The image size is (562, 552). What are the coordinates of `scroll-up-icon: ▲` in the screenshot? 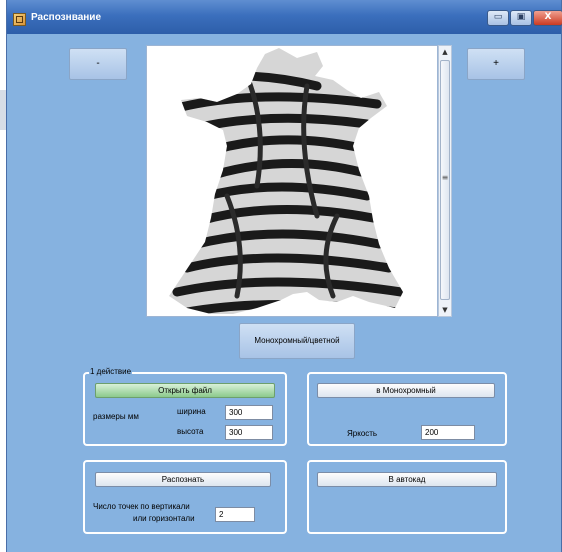 It's located at (445, 52).